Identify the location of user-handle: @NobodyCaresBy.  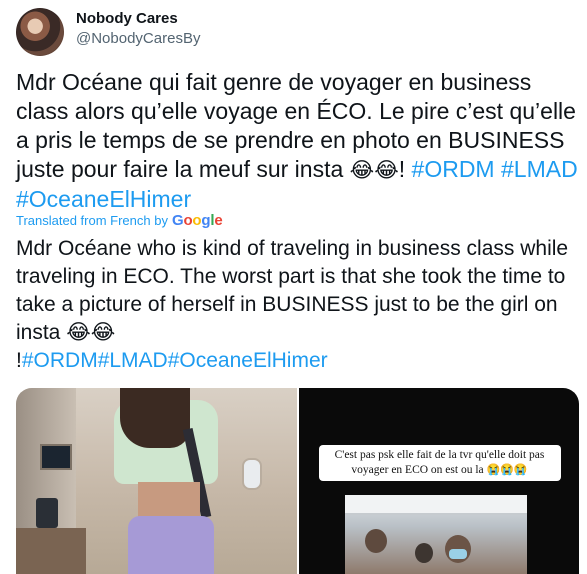
(138, 39).